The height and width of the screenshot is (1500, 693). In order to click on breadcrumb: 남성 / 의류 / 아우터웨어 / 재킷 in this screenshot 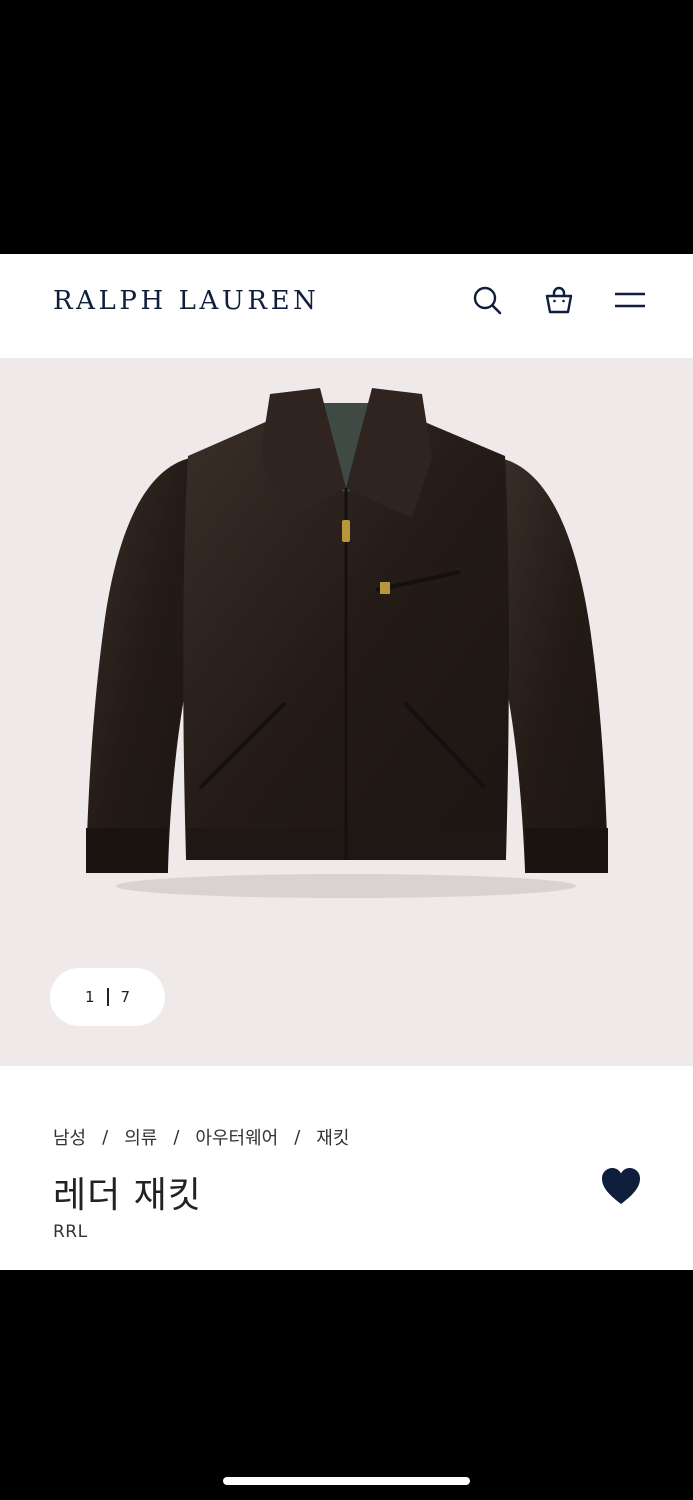, I will do `click(201, 1137)`.